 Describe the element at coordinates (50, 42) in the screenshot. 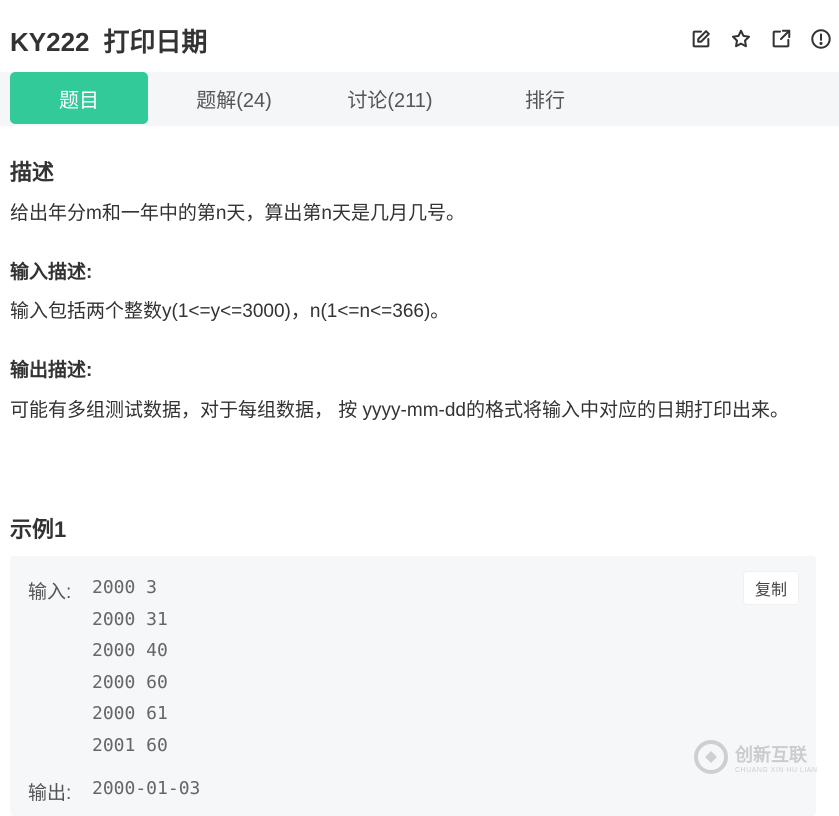

I see `problem-code: KY222` at that location.